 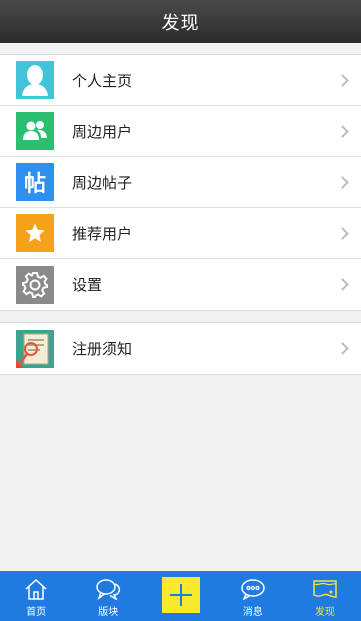 I want to click on top-bar: 发现, so click(x=180, y=21).